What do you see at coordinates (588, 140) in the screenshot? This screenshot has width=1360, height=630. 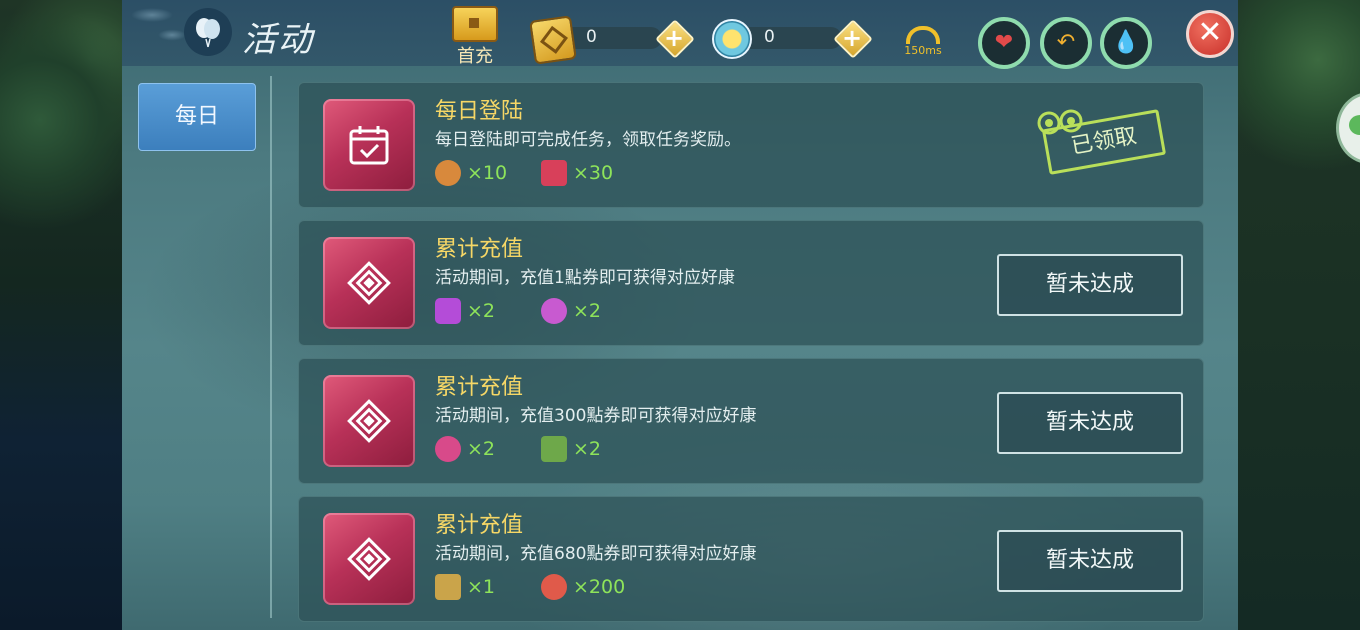 I see `task-description: 每日登陆即可完成任务，领取任务奖励。` at bounding box center [588, 140].